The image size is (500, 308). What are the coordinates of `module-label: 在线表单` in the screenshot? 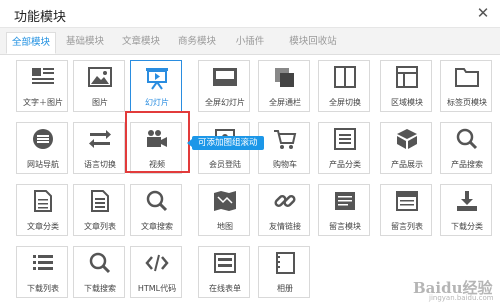 It's located at (225, 288).